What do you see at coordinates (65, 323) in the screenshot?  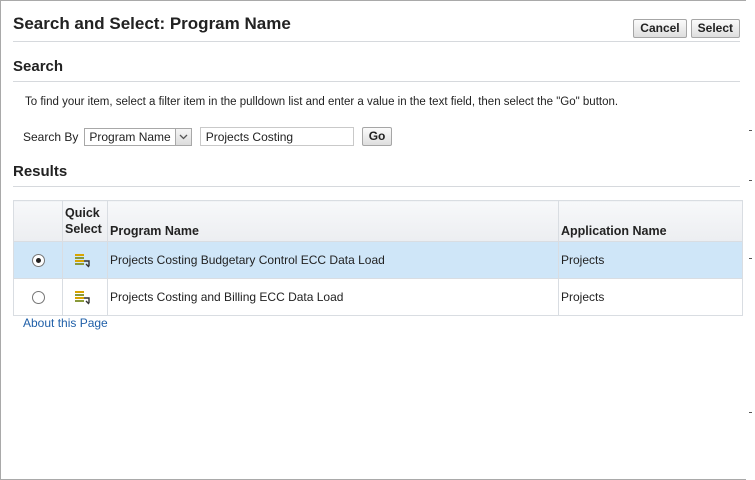 I see `about-this-page-link: About this Page` at bounding box center [65, 323].